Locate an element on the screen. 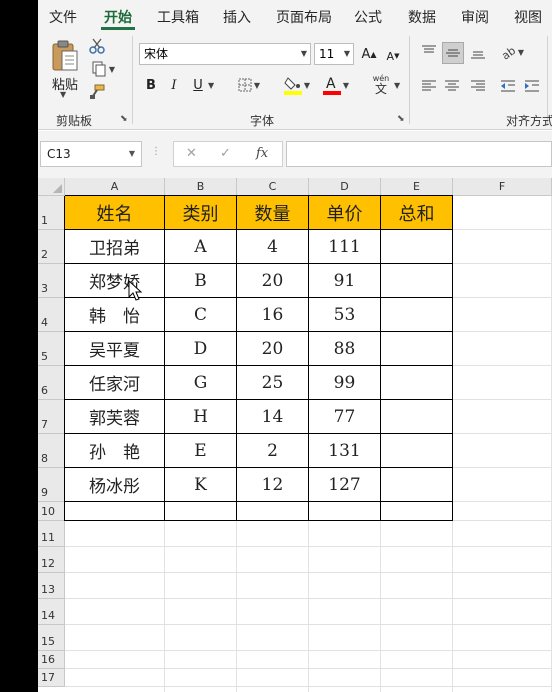  table-cell: 131 is located at coordinates (345, 451).